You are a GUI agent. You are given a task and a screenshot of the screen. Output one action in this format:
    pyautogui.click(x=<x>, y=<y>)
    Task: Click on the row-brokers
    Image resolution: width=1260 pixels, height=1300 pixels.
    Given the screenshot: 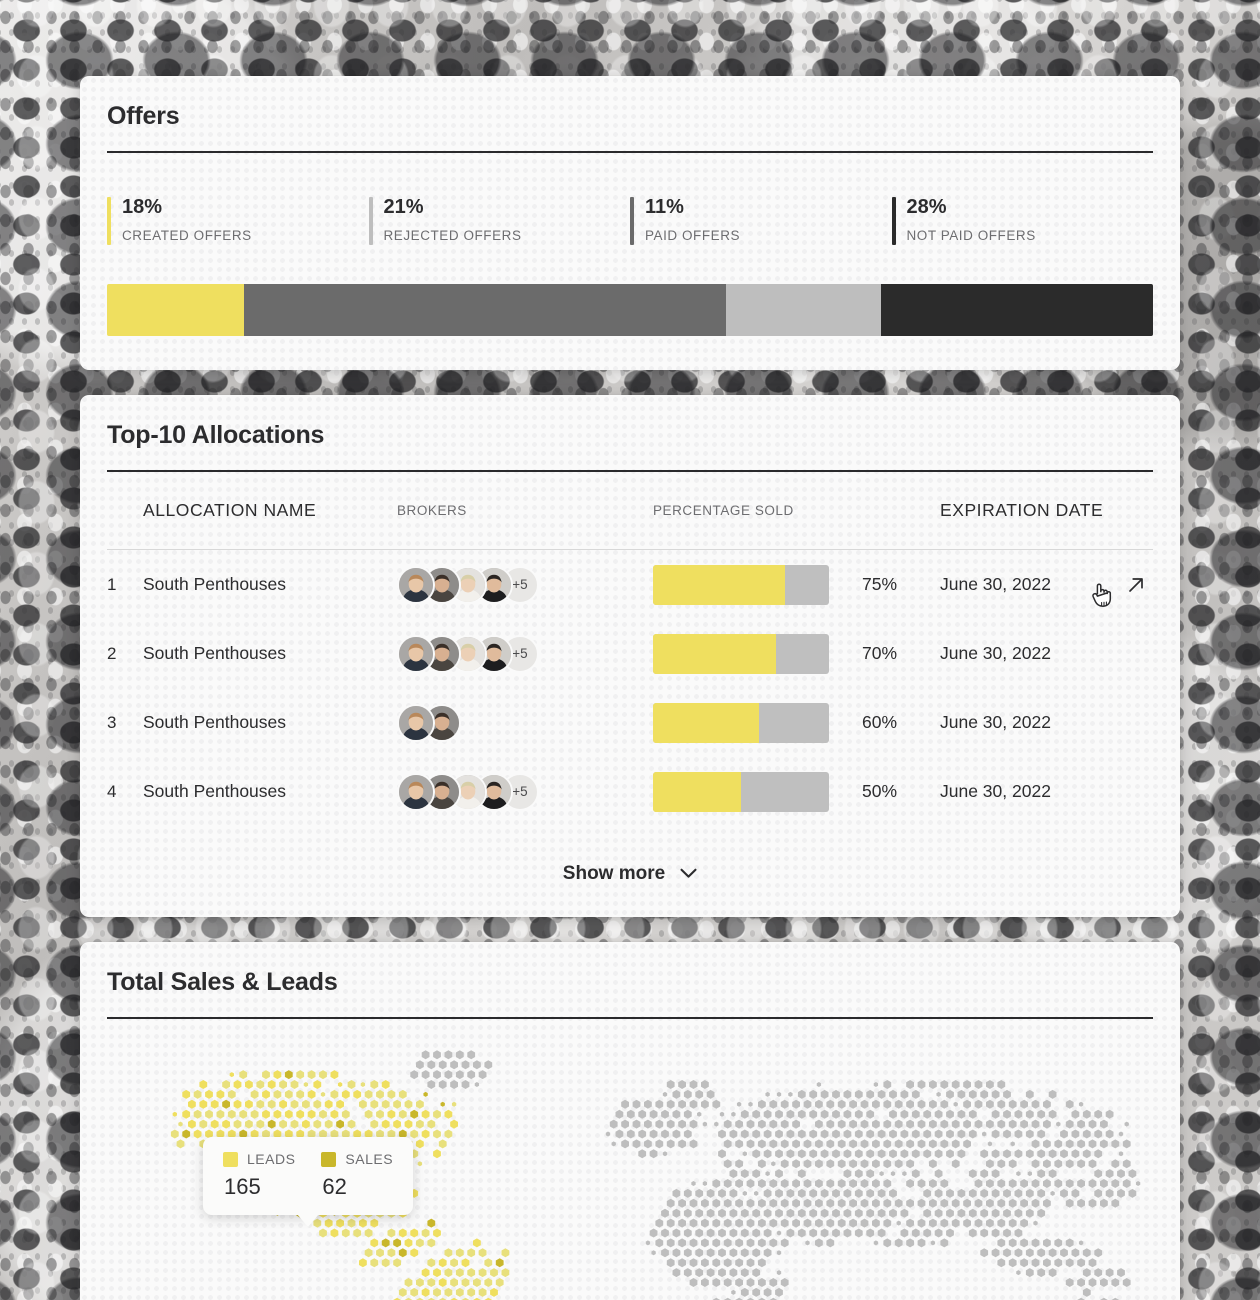 What is the action you would take?
    pyautogui.click(x=525, y=722)
    